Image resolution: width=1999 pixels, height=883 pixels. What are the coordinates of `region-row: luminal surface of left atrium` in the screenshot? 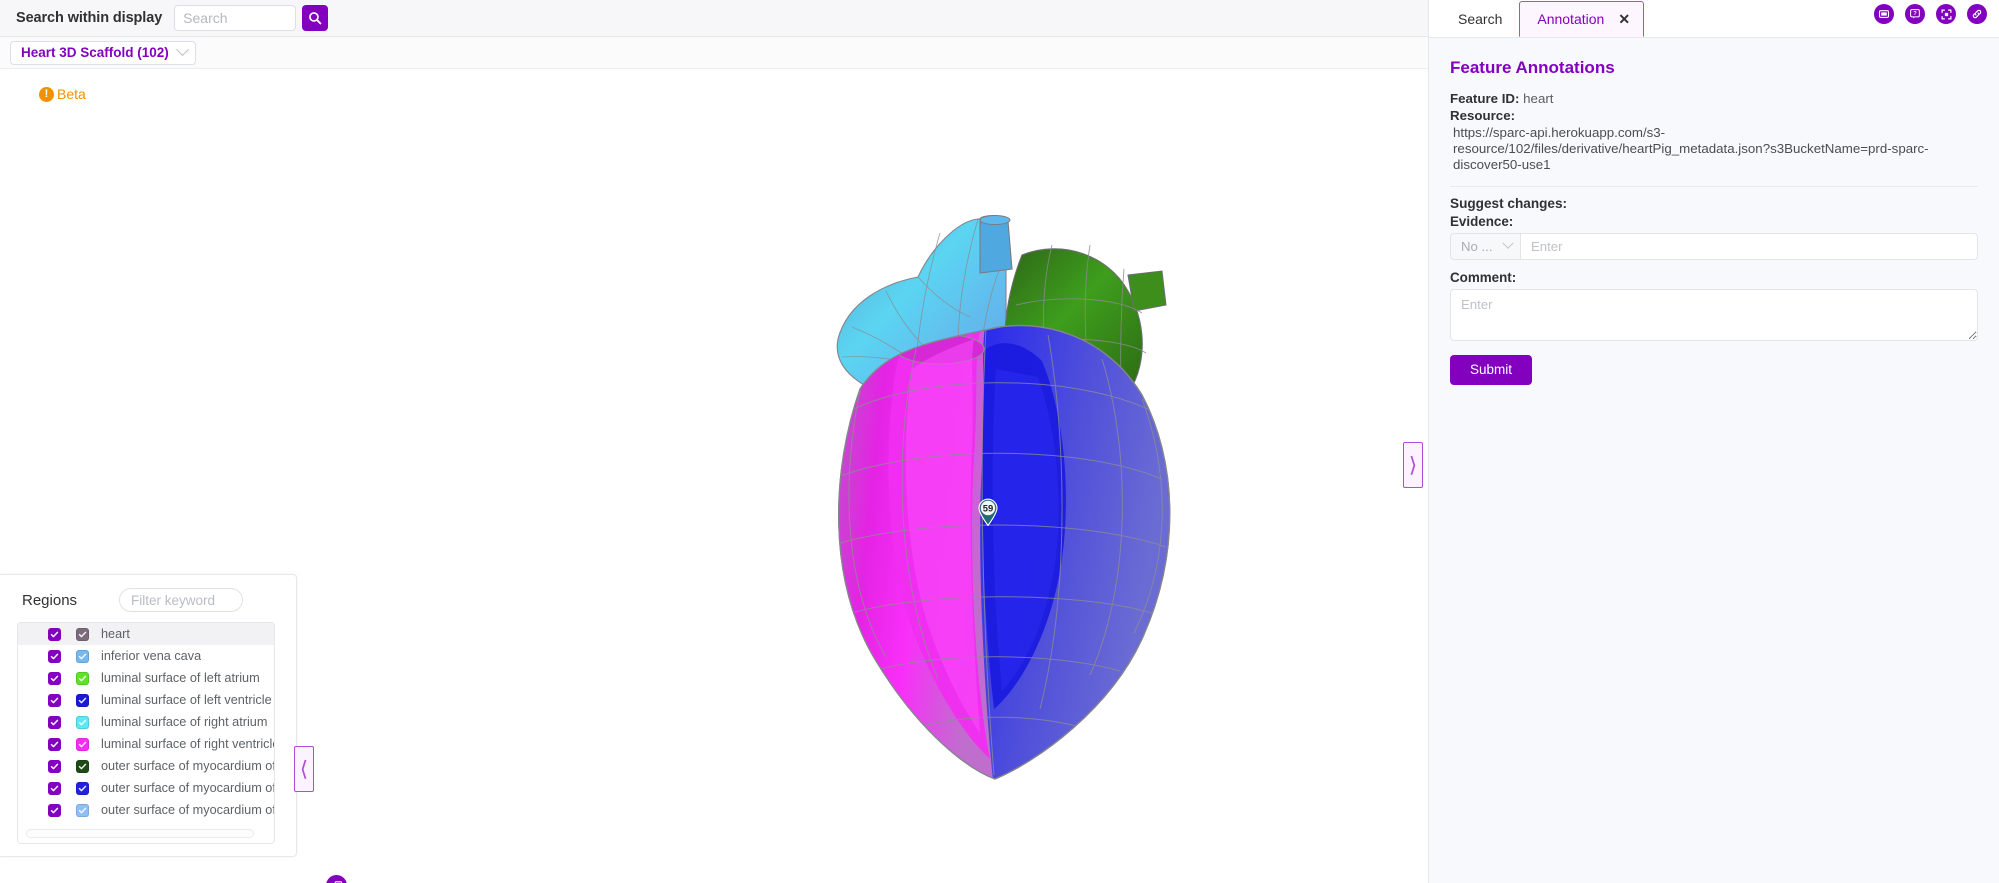 It's located at (146, 678).